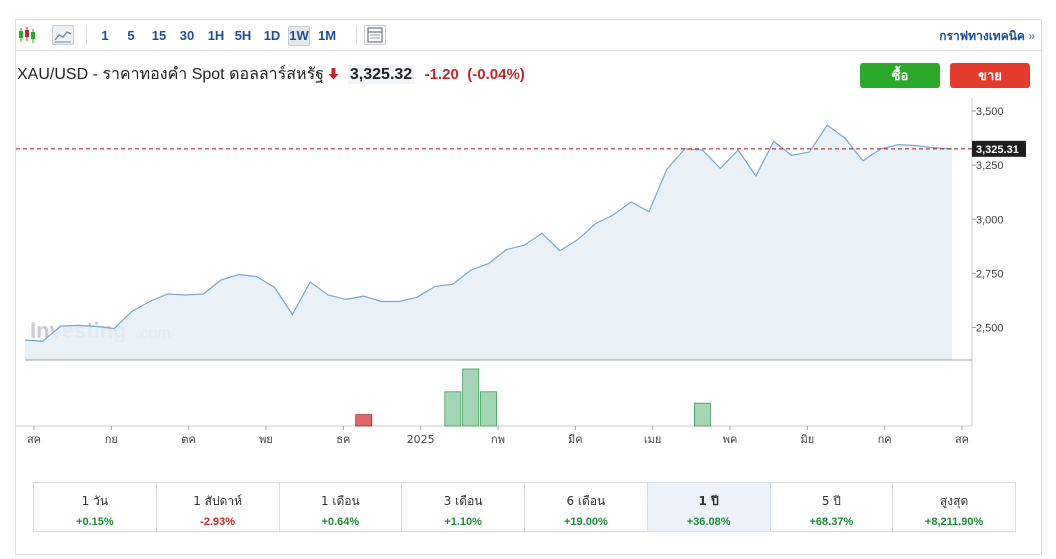 The height and width of the screenshot is (559, 1056). I want to click on buy-button: ซื้อ, so click(900, 75).